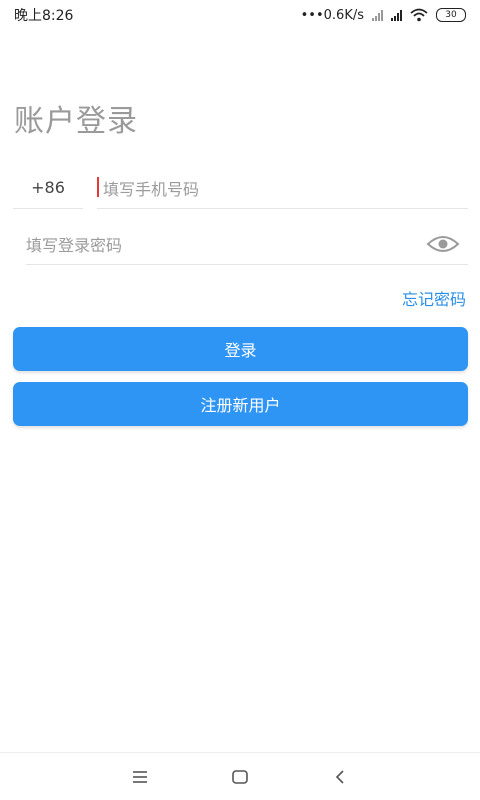 The width and height of the screenshot is (480, 800). I want to click on password-placeholder: 填写登录密码, so click(74, 245).